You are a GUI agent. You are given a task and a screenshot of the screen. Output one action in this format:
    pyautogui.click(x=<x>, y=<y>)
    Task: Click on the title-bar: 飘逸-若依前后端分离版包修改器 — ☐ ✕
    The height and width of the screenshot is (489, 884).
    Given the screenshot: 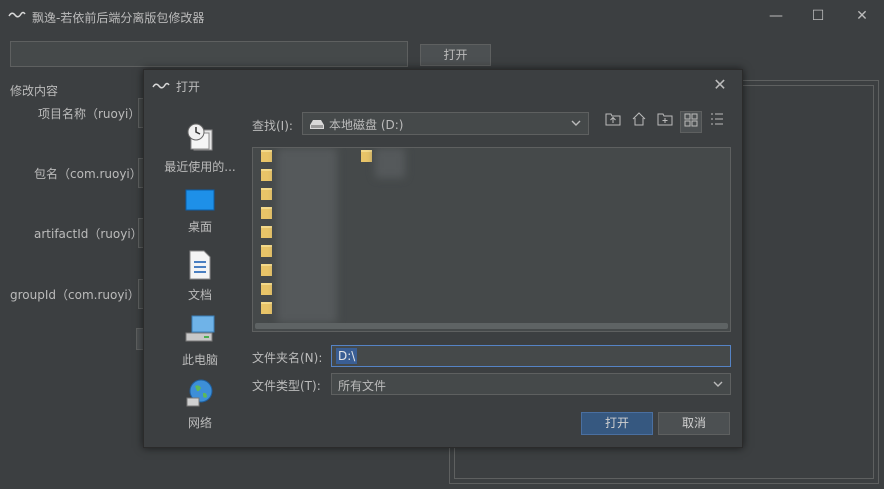 What is the action you would take?
    pyautogui.click(x=442, y=16)
    